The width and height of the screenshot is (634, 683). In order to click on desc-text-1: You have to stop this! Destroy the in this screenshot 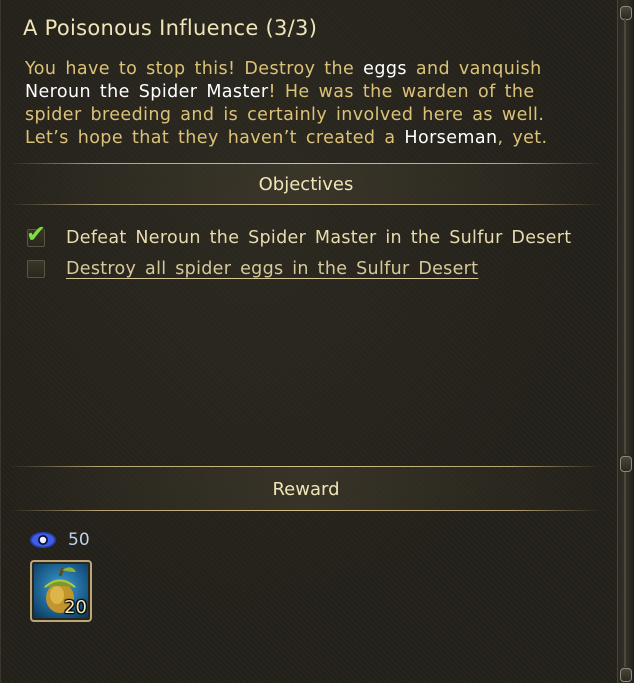, I will do `click(194, 69)`.